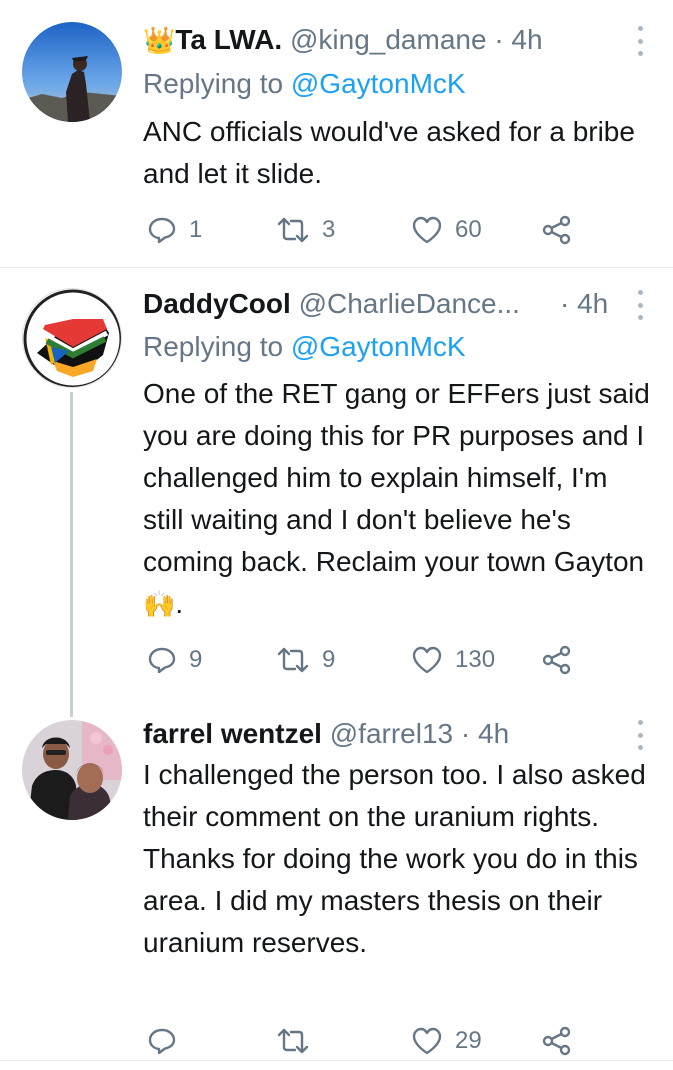 Image resolution: width=673 pixels, height=1070 pixels. What do you see at coordinates (232, 733) in the screenshot?
I see `display-name: farrel wentzel` at bounding box center [232, 733].